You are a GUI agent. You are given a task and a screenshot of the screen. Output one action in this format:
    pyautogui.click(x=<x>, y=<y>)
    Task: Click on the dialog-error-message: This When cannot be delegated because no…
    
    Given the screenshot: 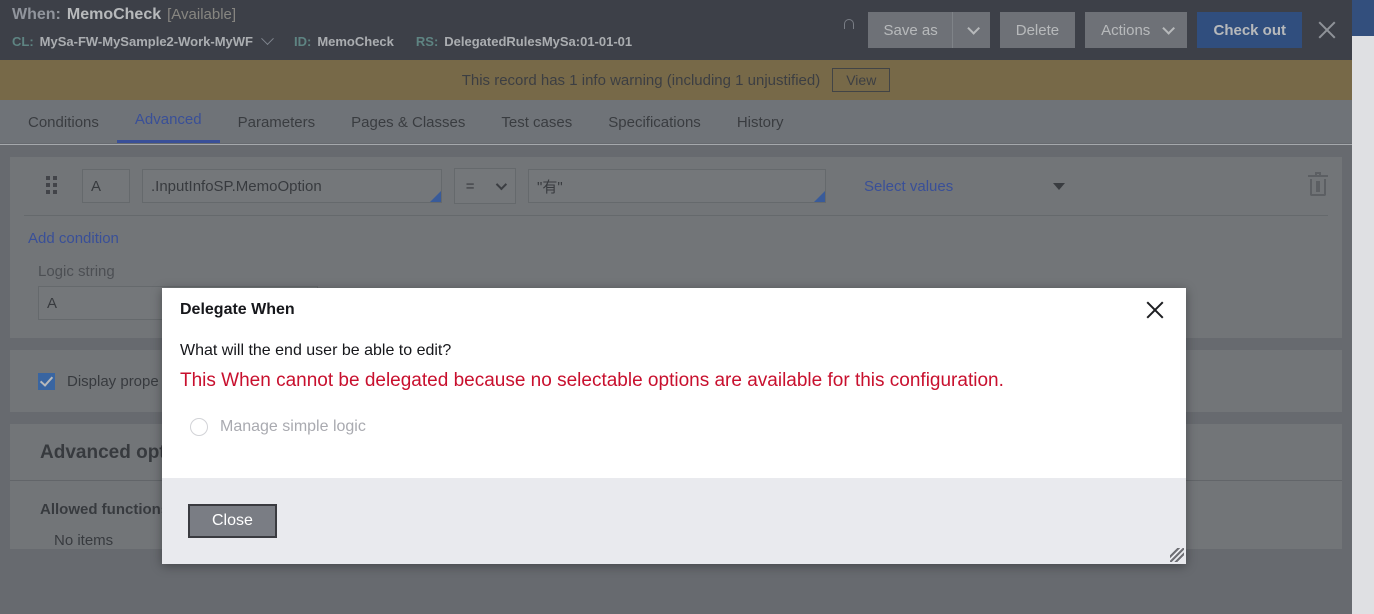 What is the action you would take?
    pyautogui.click(x=592, y=380)
    